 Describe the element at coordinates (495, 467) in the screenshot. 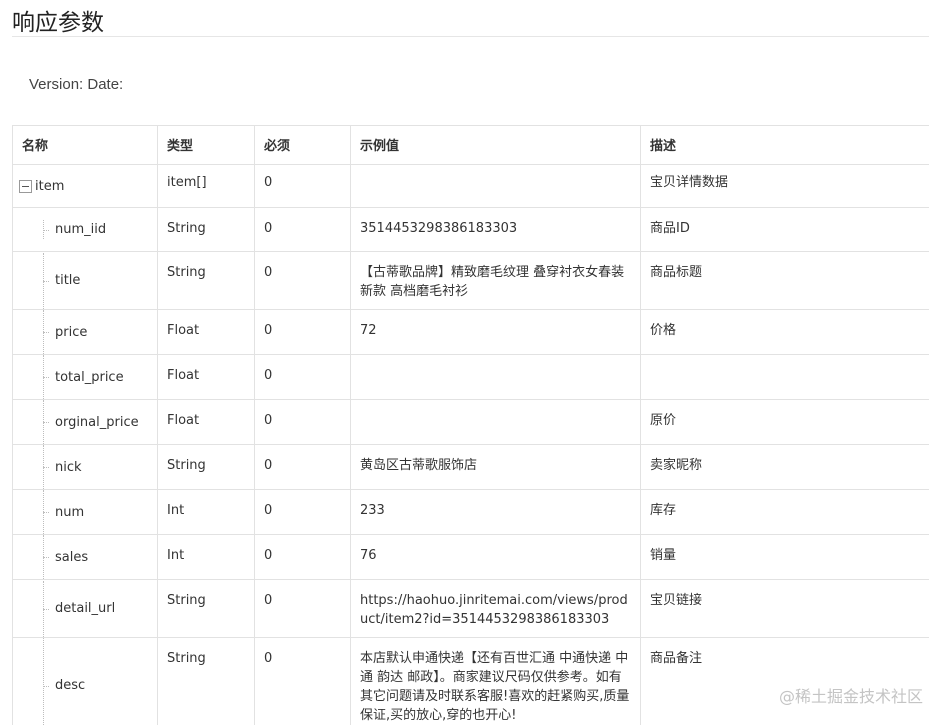

I see `cell-example: 黄岛区古蒂歌服饰店` at that location.